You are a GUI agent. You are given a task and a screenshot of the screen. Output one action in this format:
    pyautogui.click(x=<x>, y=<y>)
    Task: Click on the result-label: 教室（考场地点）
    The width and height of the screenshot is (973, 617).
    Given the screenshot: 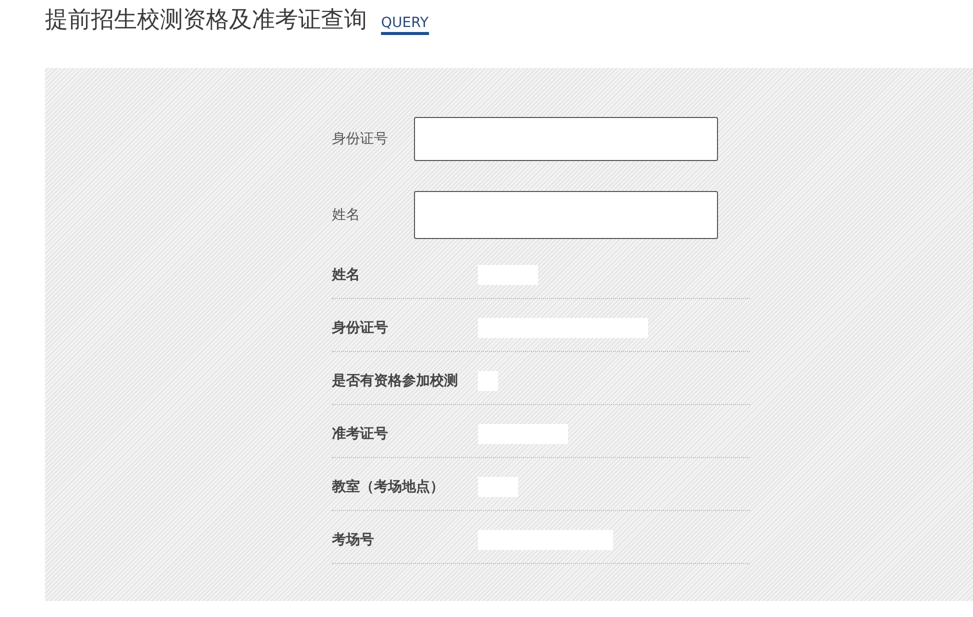 What is the action you would take?
    pyautogui.click(x=388, y=487)
    